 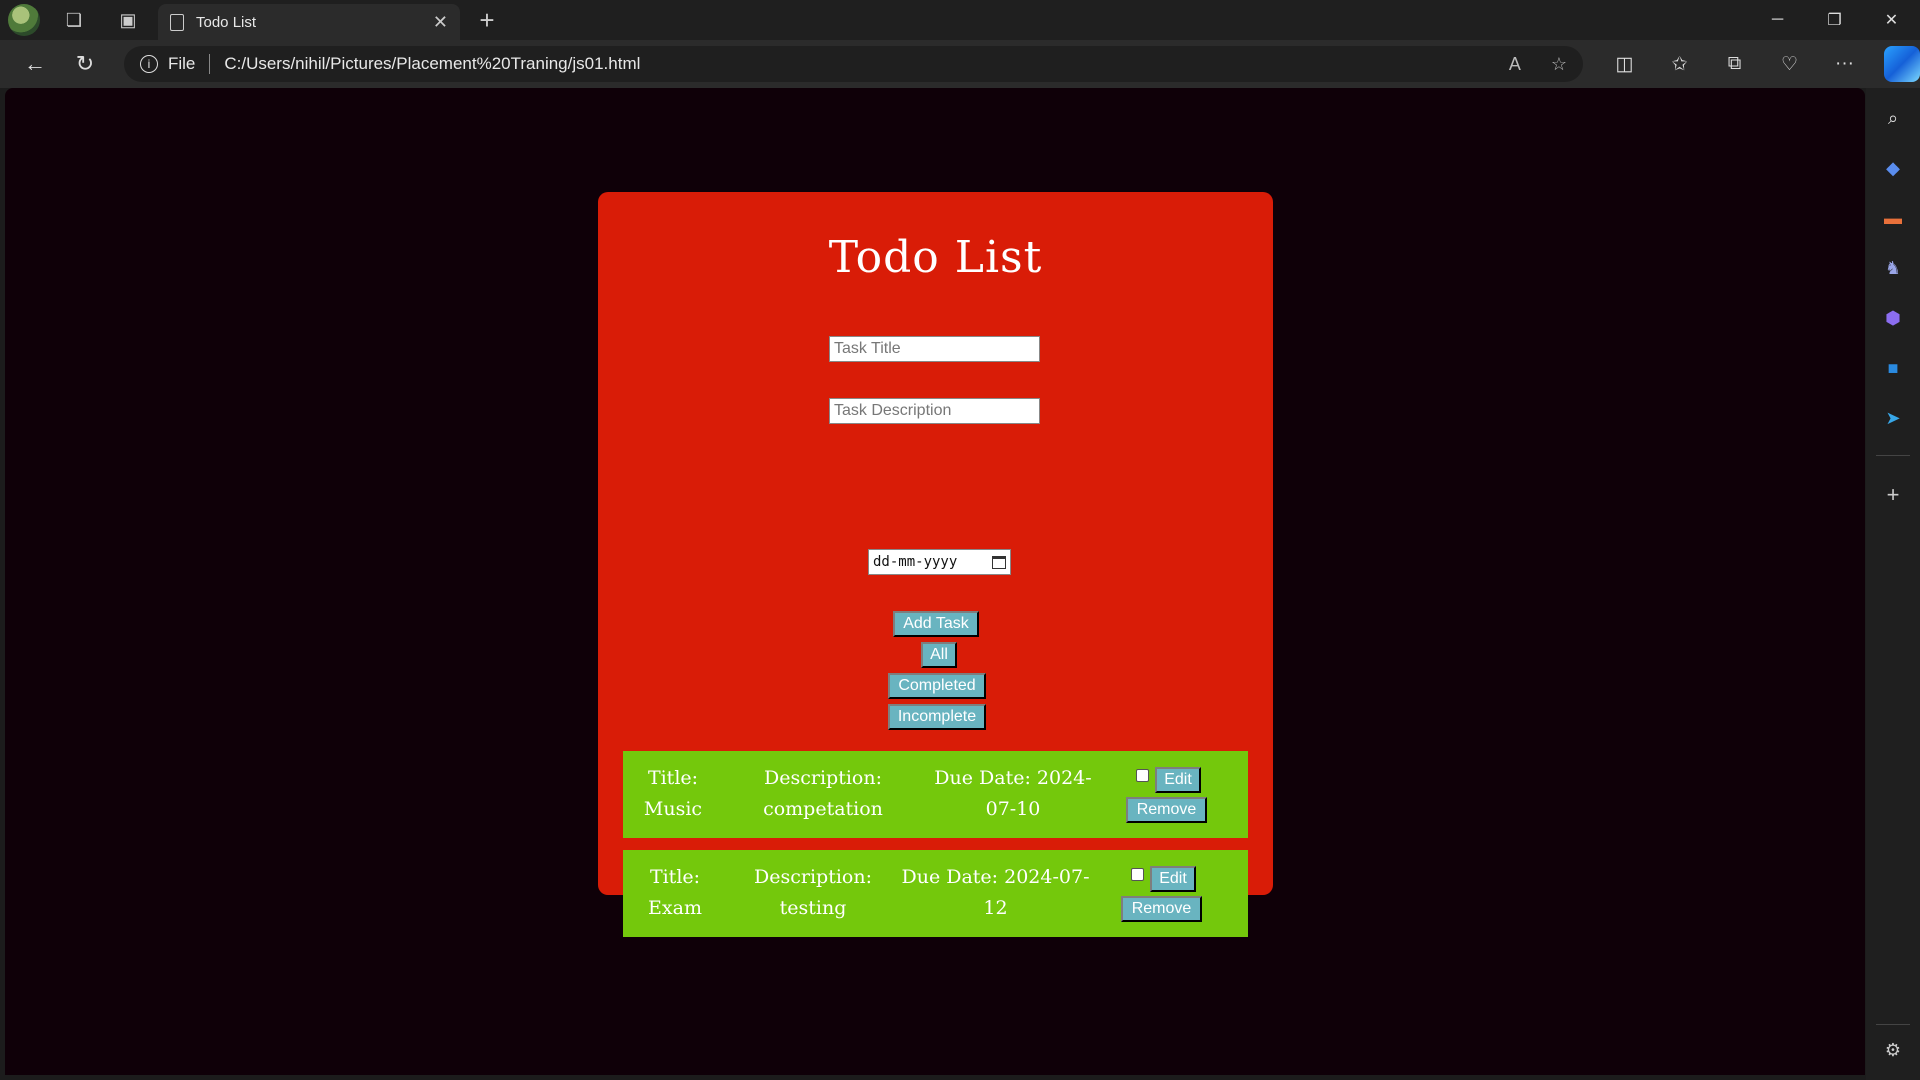 I want to click on window-controls: ─ ❐ ✕, so click(x=1834, y=20).